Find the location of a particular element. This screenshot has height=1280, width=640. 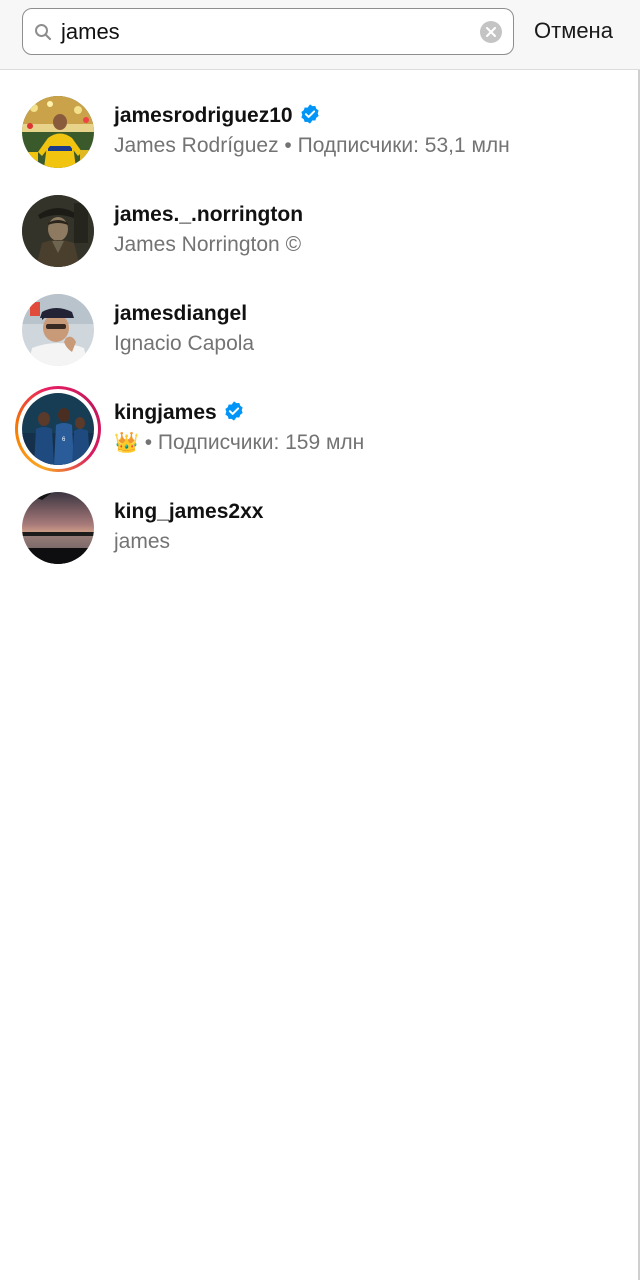

search-query: james is located at coordinates (90, 32).